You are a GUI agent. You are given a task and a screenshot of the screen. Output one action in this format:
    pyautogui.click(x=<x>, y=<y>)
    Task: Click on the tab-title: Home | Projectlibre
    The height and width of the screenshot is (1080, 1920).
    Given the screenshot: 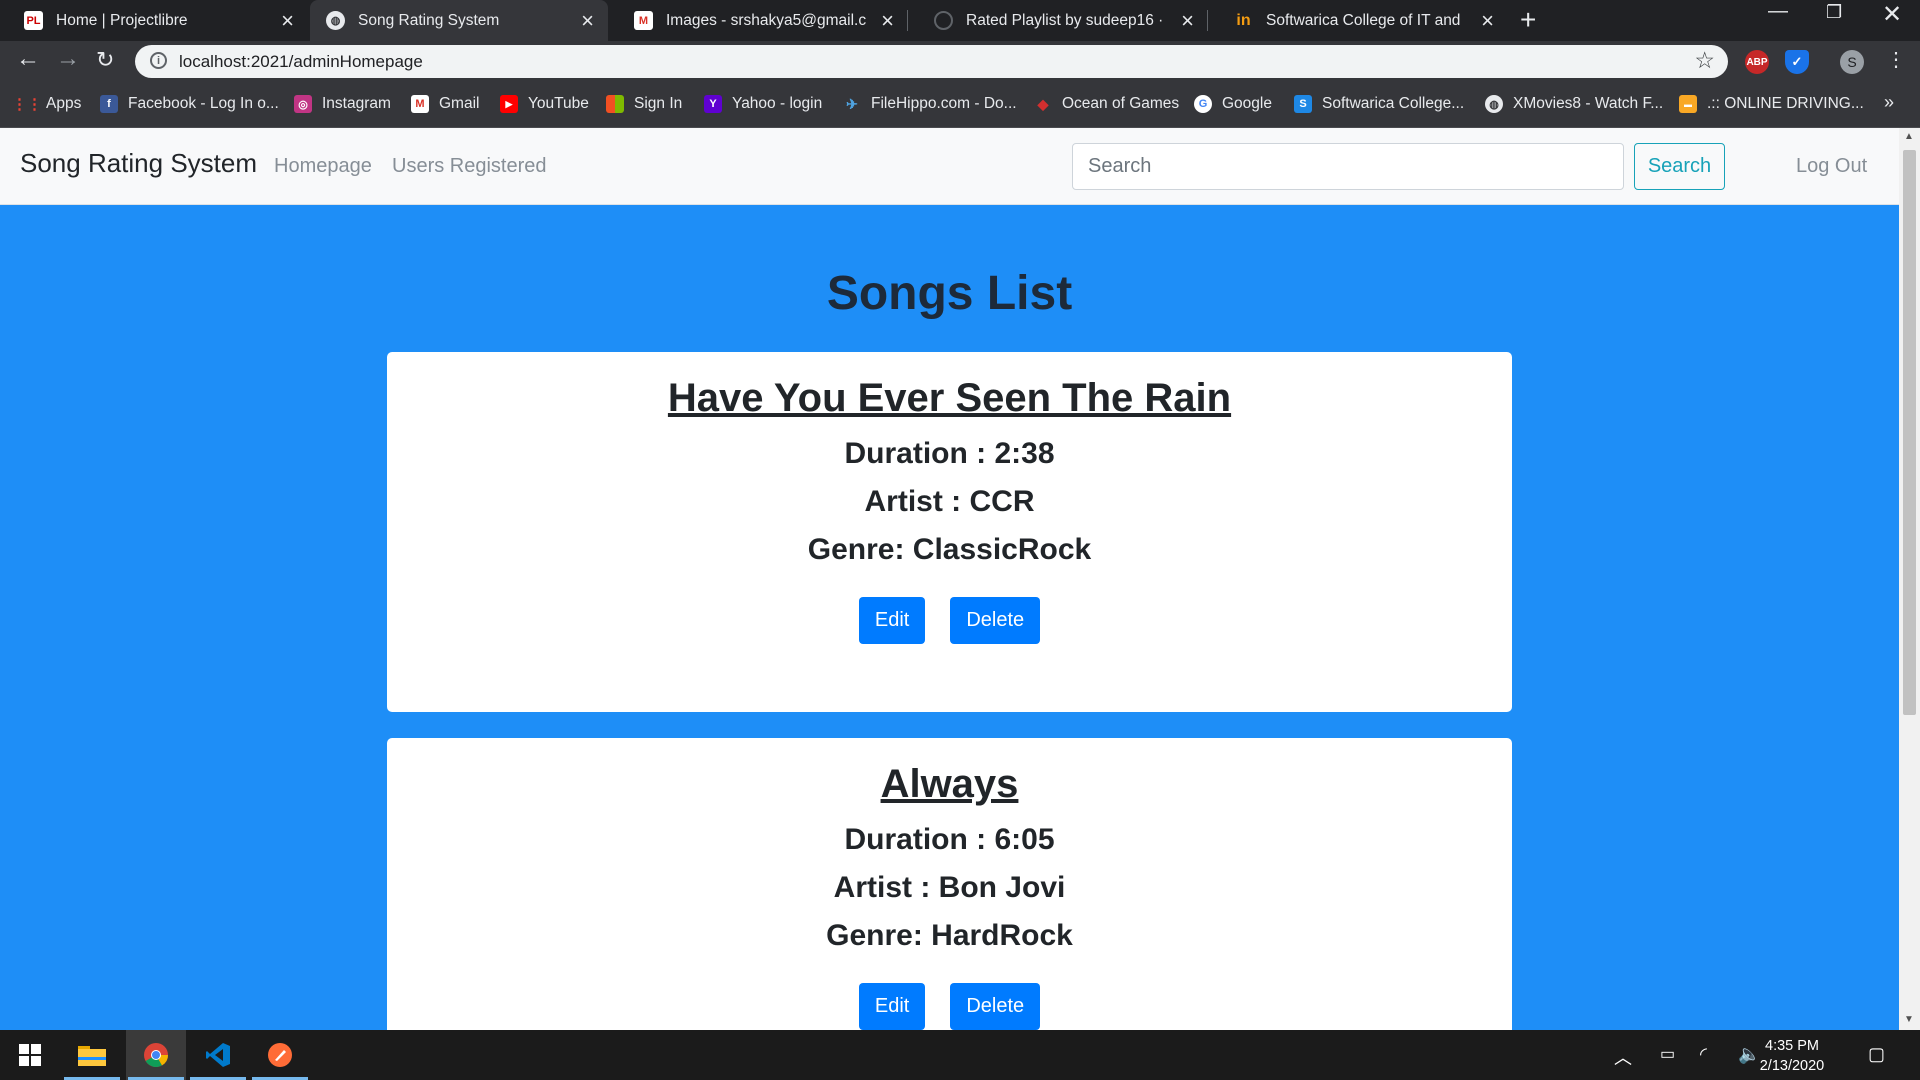 What is the action you would take?
    pyautogui.click(x=122, y=20)
    